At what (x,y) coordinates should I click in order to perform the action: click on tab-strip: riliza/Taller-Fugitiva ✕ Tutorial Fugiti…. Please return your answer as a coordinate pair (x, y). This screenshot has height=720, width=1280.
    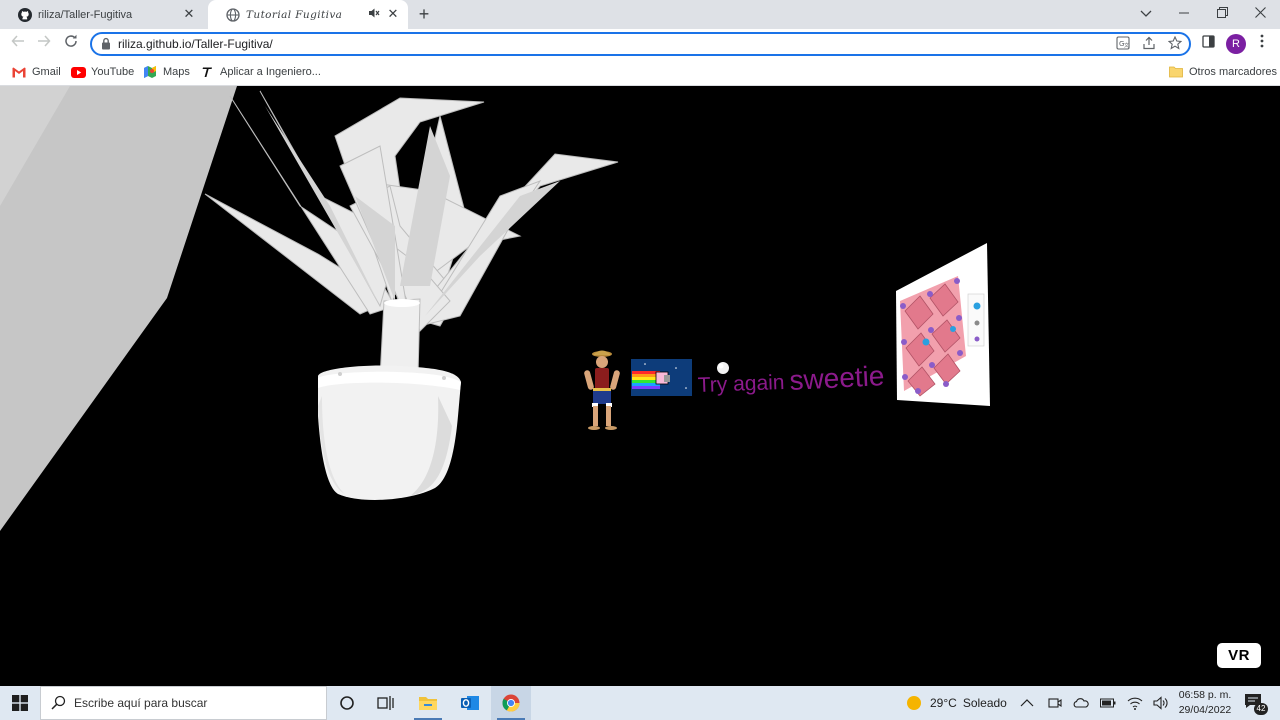
    Looking at the image, I should click on (640, 14).